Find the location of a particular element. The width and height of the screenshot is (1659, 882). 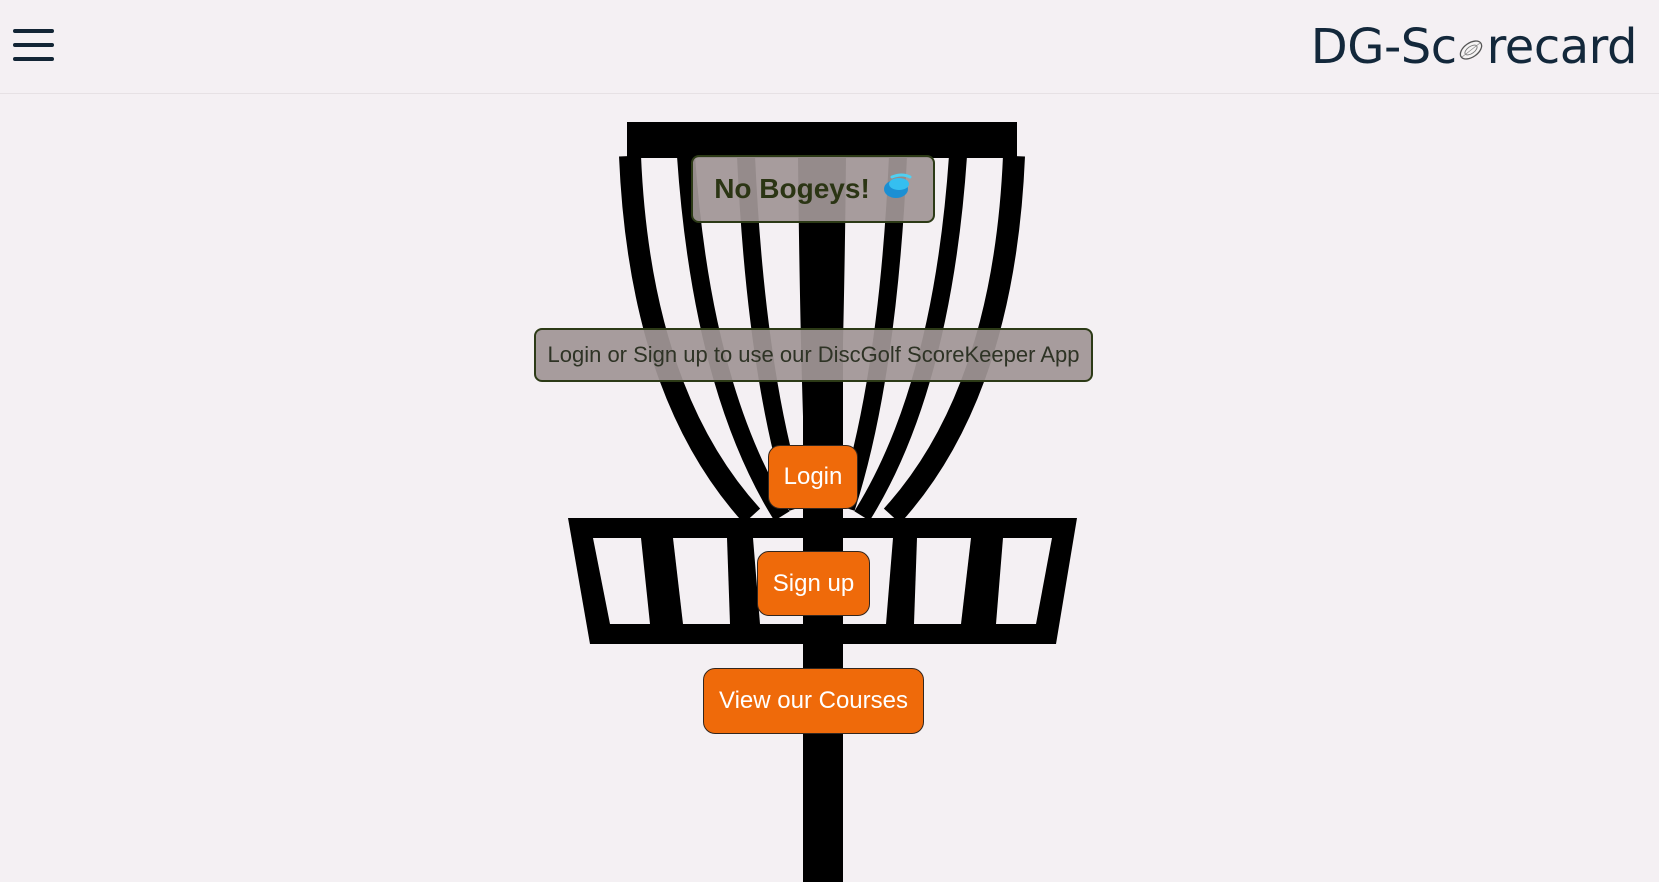

tagline-banner: No Bogeys! is located at coordinates (813, 189).